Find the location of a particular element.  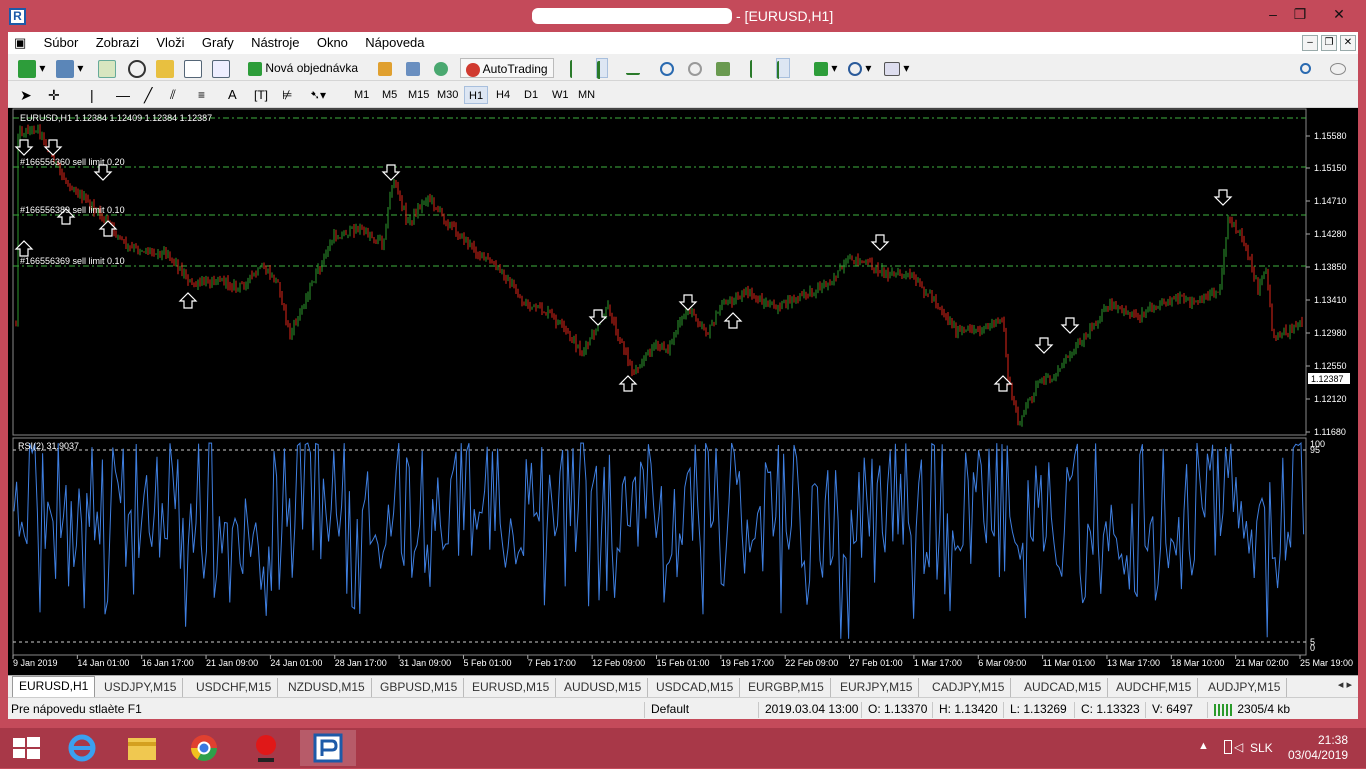

chart-tab: AUDCAD,M15 is located at coordinates (1063, 687).